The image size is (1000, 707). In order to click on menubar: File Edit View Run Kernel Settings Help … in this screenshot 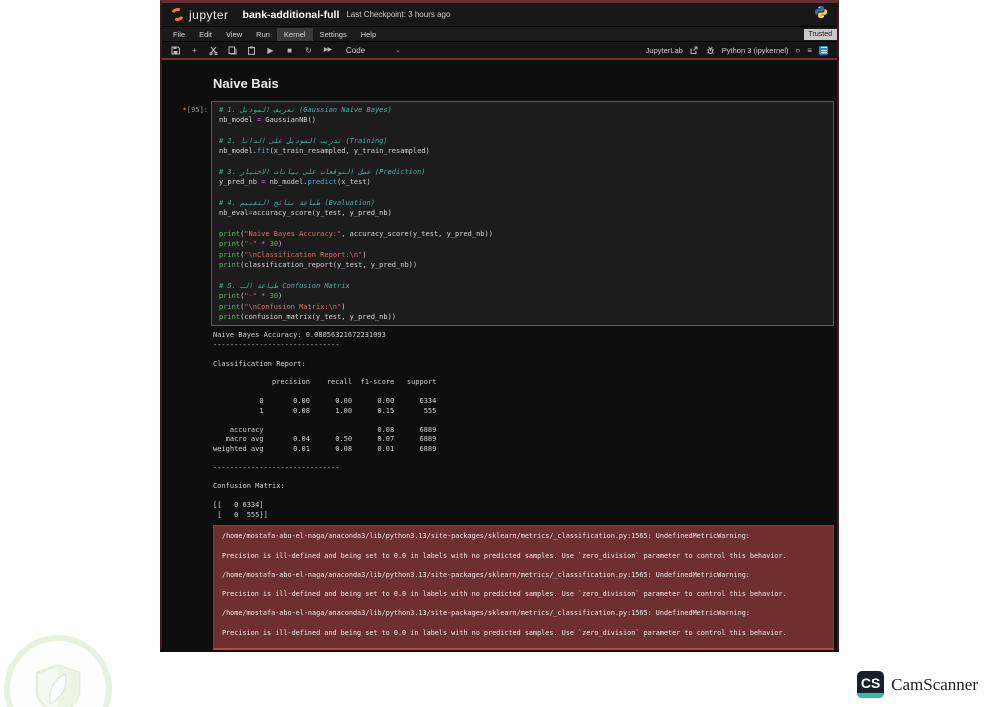, I will do `click(499, 33)`.